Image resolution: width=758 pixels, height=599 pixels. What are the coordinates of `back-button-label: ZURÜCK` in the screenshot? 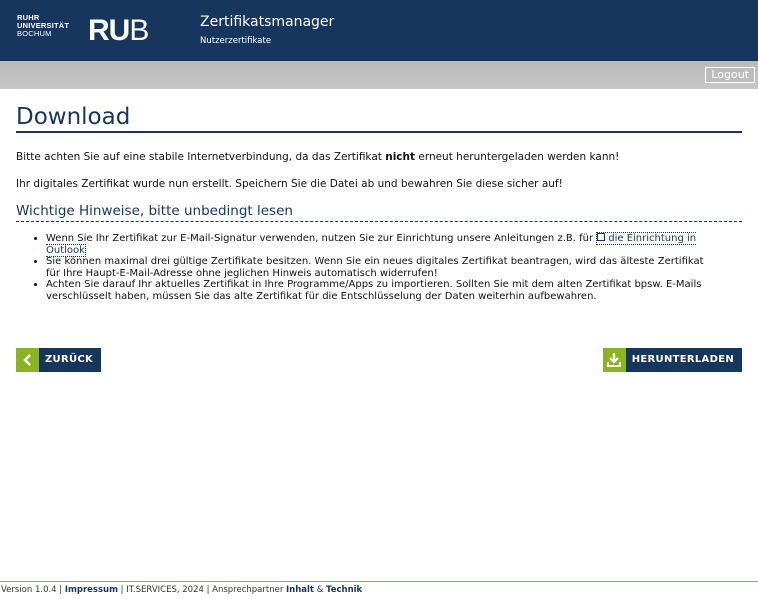 It's located at (69, 359).